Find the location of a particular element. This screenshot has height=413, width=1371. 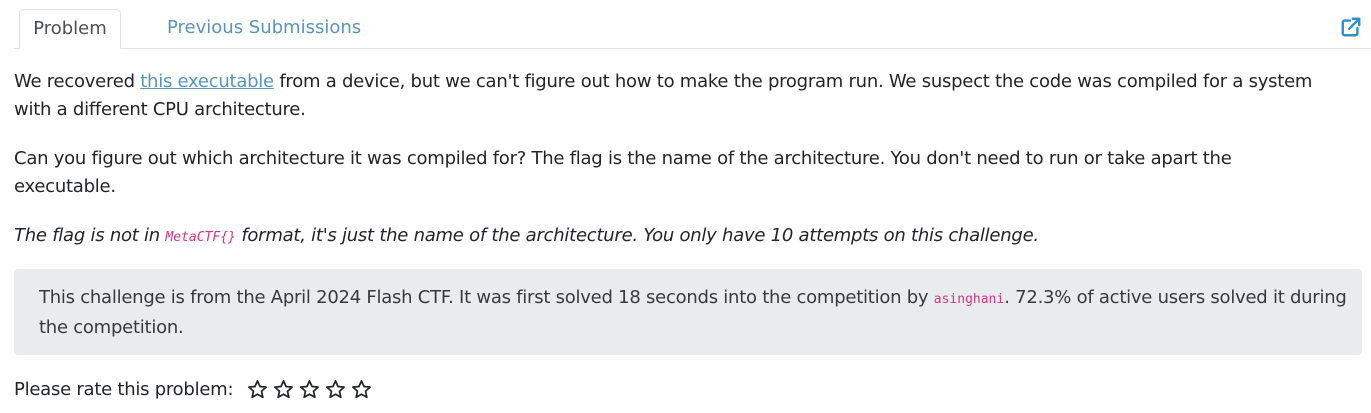

rating-label: Please rate this problem: is located at coordinates (124, 389).